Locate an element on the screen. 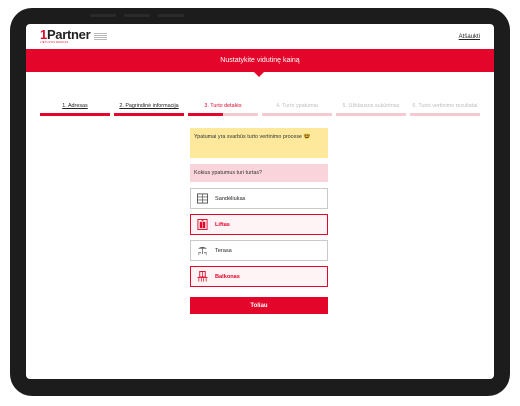  step-valuation-results: 6. Turto vertinimo rezultatai is located at coordinates (445, 104).